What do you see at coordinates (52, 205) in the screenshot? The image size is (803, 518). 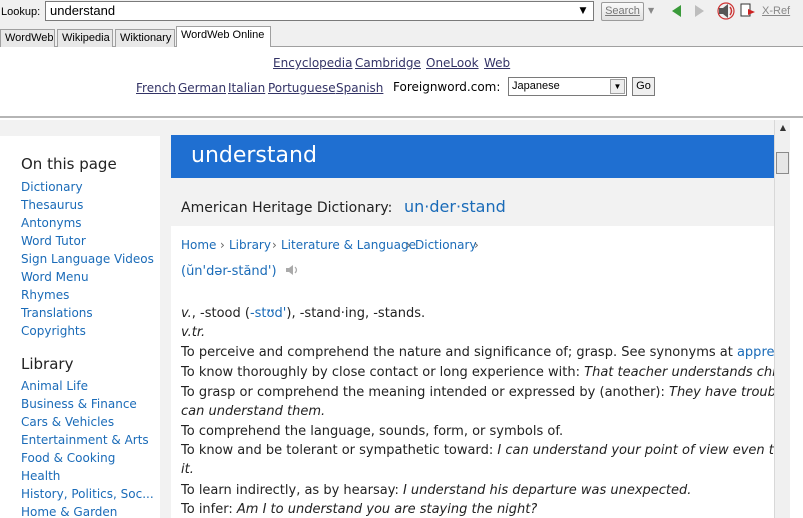 I see `sidebar-link-thesaurus: Thesaurus` at bounding box center [52, 205].